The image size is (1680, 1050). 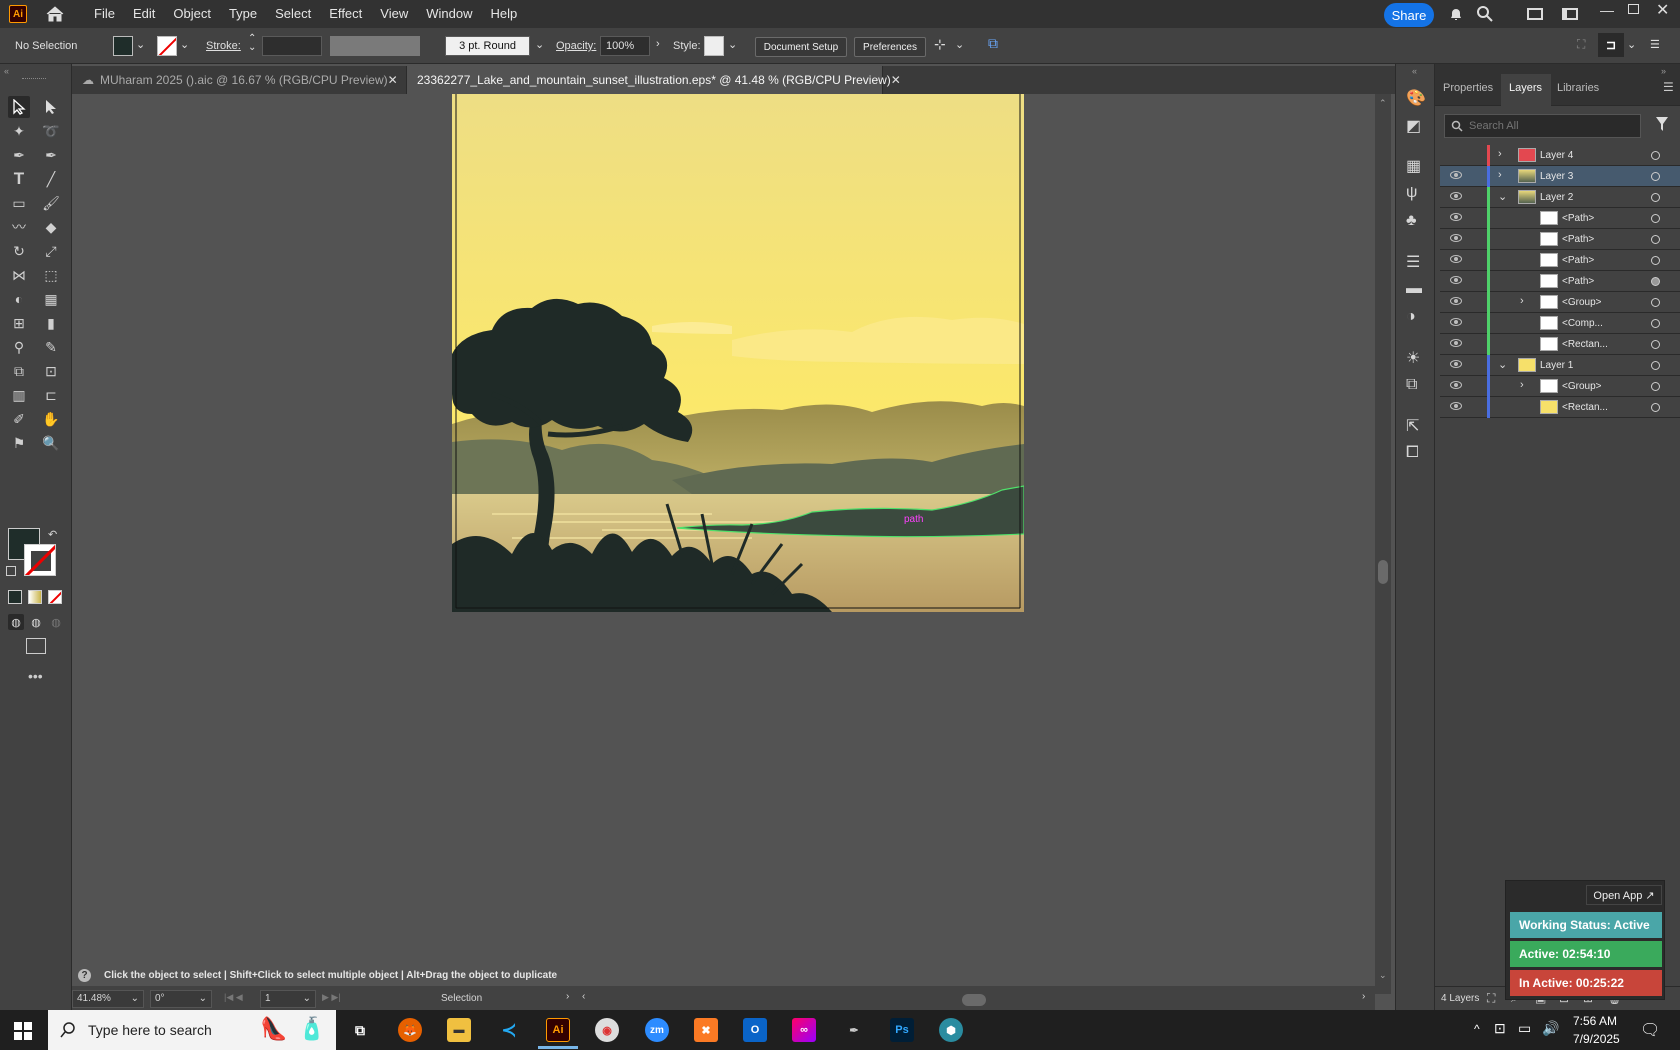 What do you see at coordinates (576, 46) in the screenshot?
I see `opacity-label: Opacity:` at bounding box center [576, 46].